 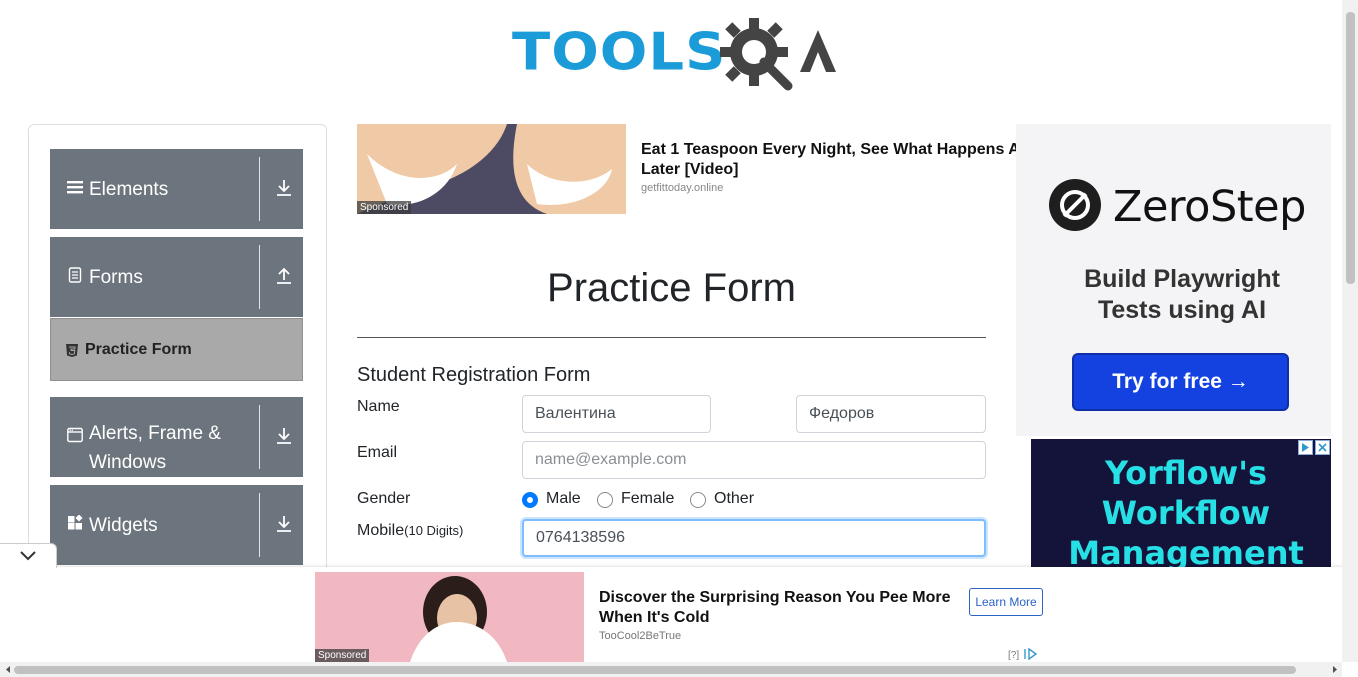 What do you see at coordinates (176, 525) in the screenshot?
I see `sidebar-group-widgets: Widgets` at bounding box center [176, 525].